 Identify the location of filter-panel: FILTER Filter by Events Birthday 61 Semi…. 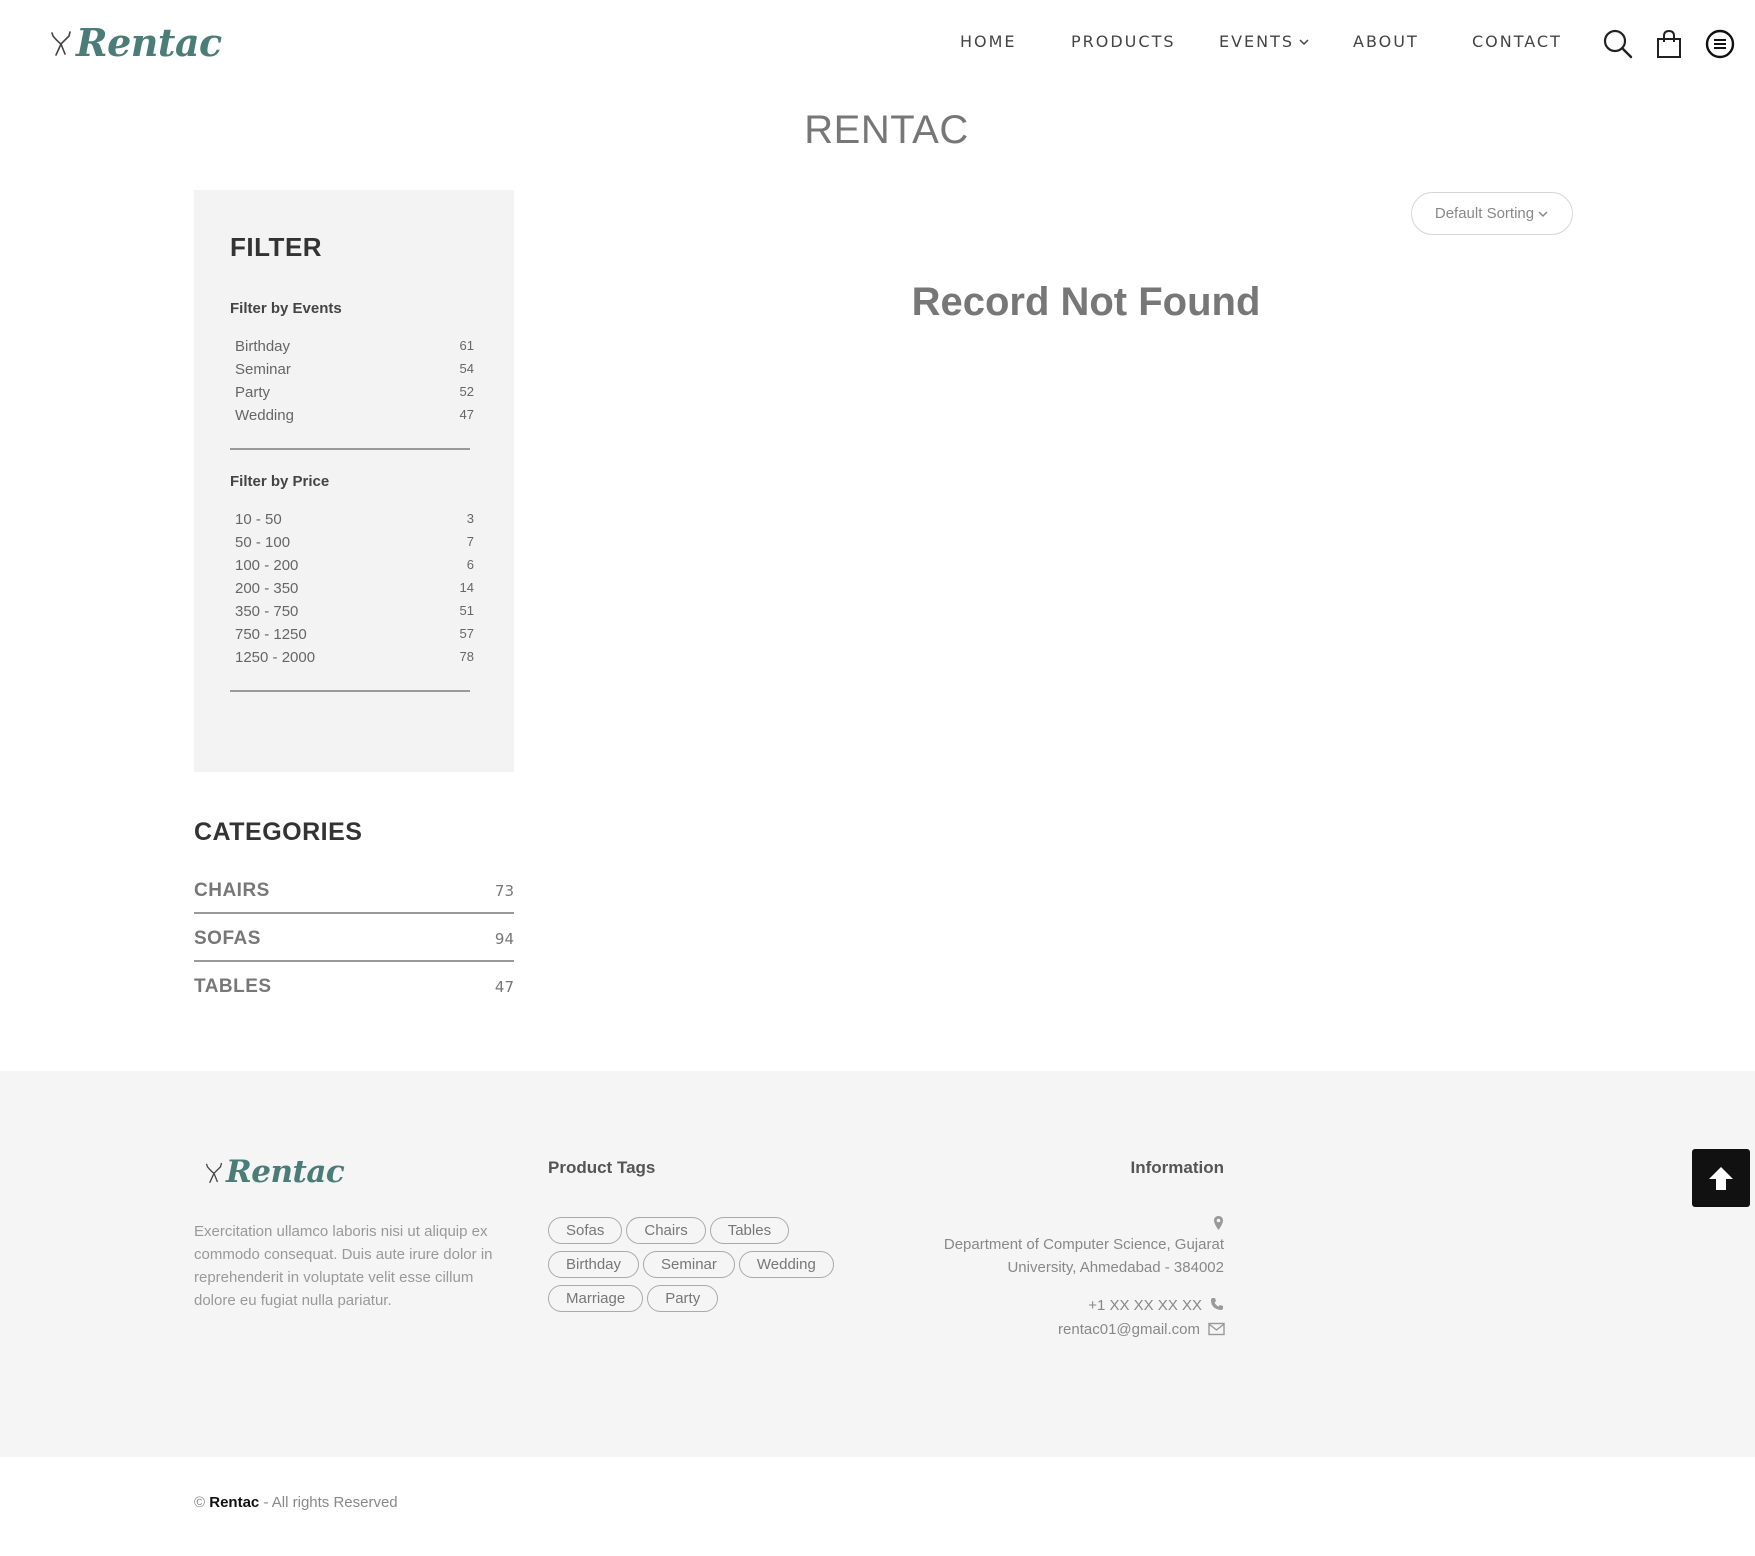
(354, 481).